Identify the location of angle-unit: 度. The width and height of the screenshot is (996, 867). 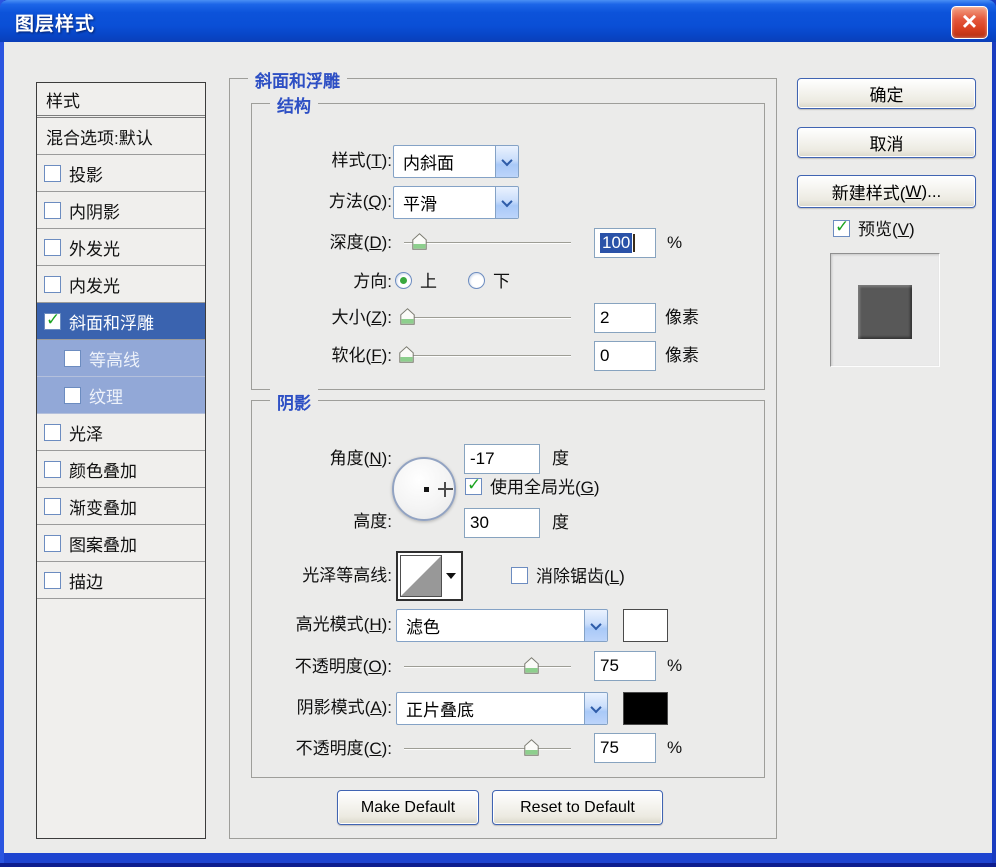
(560, 458).